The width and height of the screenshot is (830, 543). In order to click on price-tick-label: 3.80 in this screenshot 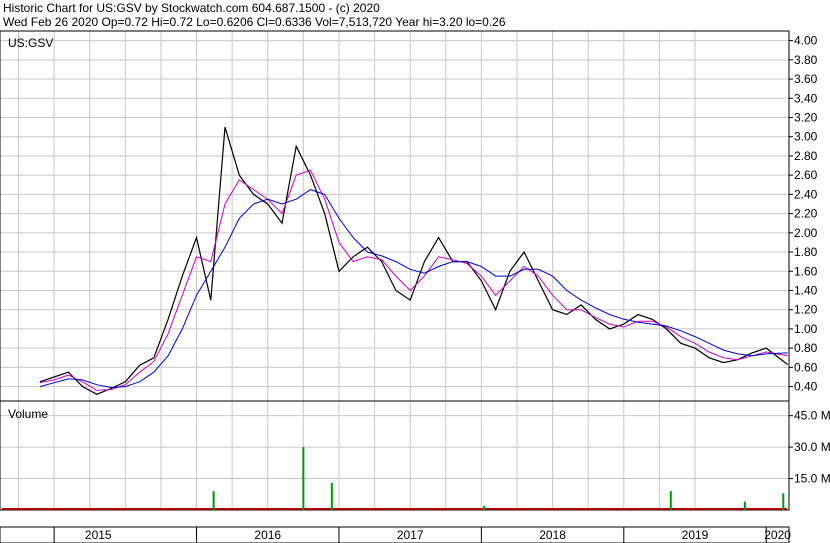, I will do `click(806, 60)`.